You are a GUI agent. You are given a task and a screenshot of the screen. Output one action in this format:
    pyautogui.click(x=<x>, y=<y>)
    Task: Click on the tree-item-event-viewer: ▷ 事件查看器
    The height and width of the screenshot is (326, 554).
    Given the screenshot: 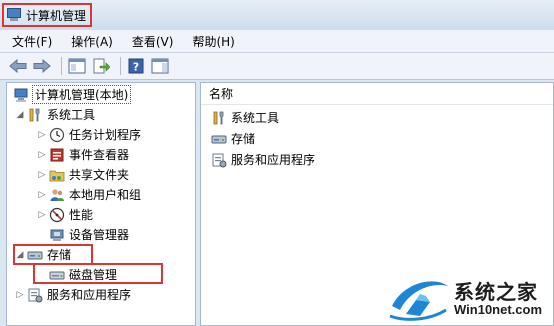 What is the action you would take?
    pyautogui.click(x=83, y=154)
    